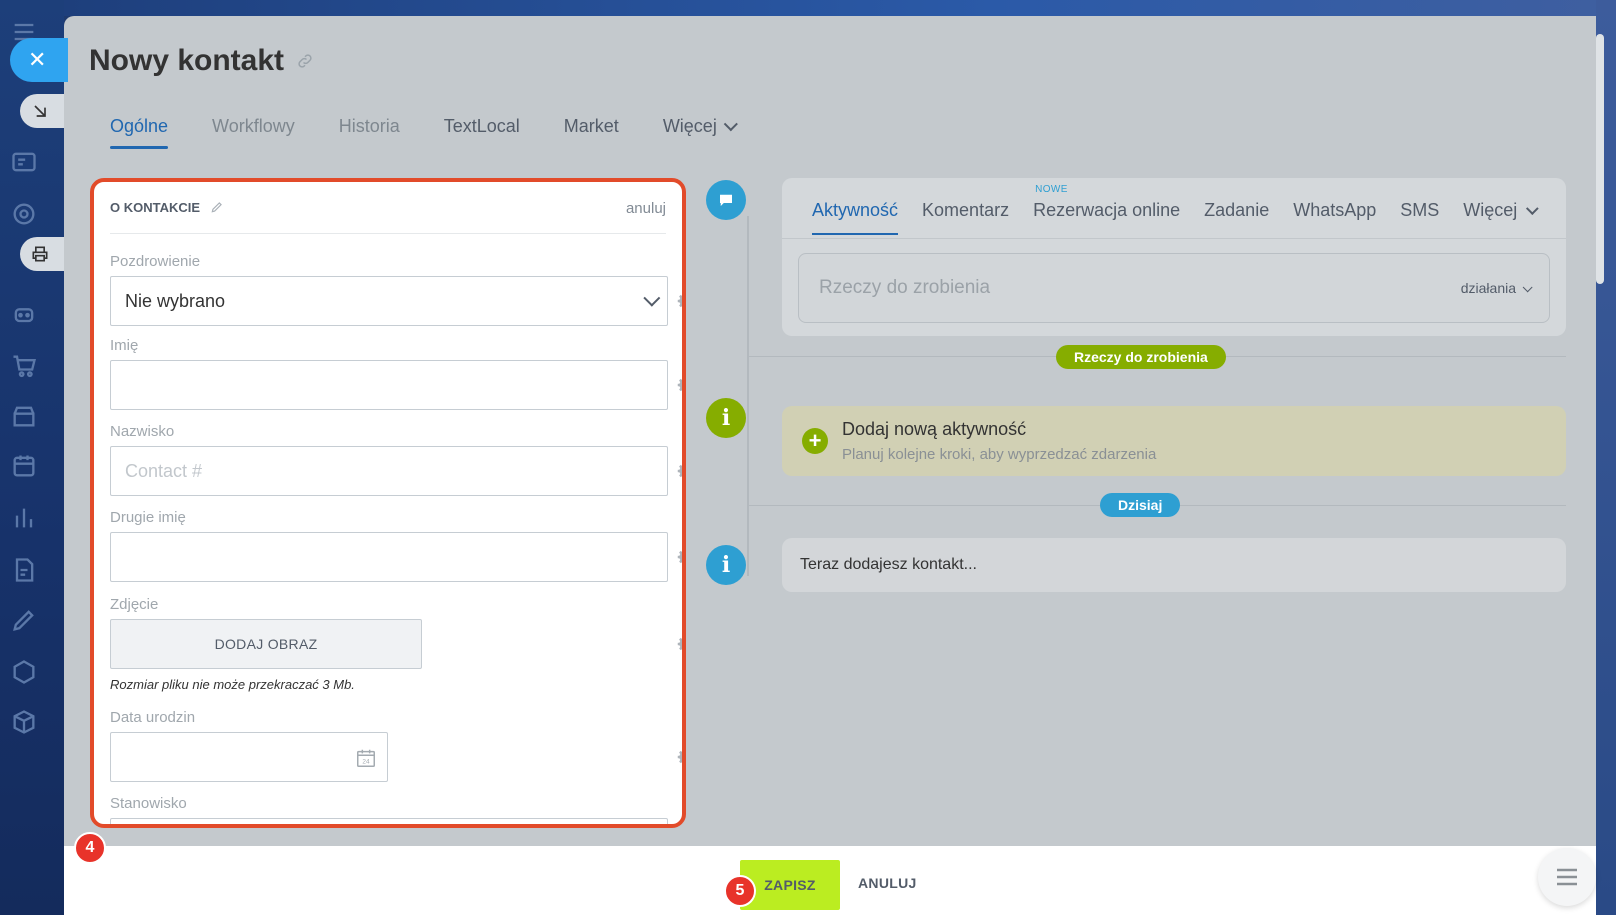 Image resolution: width=1616 pixels, height=915 pixels. I want to click on annotation-badge-4: 4, so click(90, 848).